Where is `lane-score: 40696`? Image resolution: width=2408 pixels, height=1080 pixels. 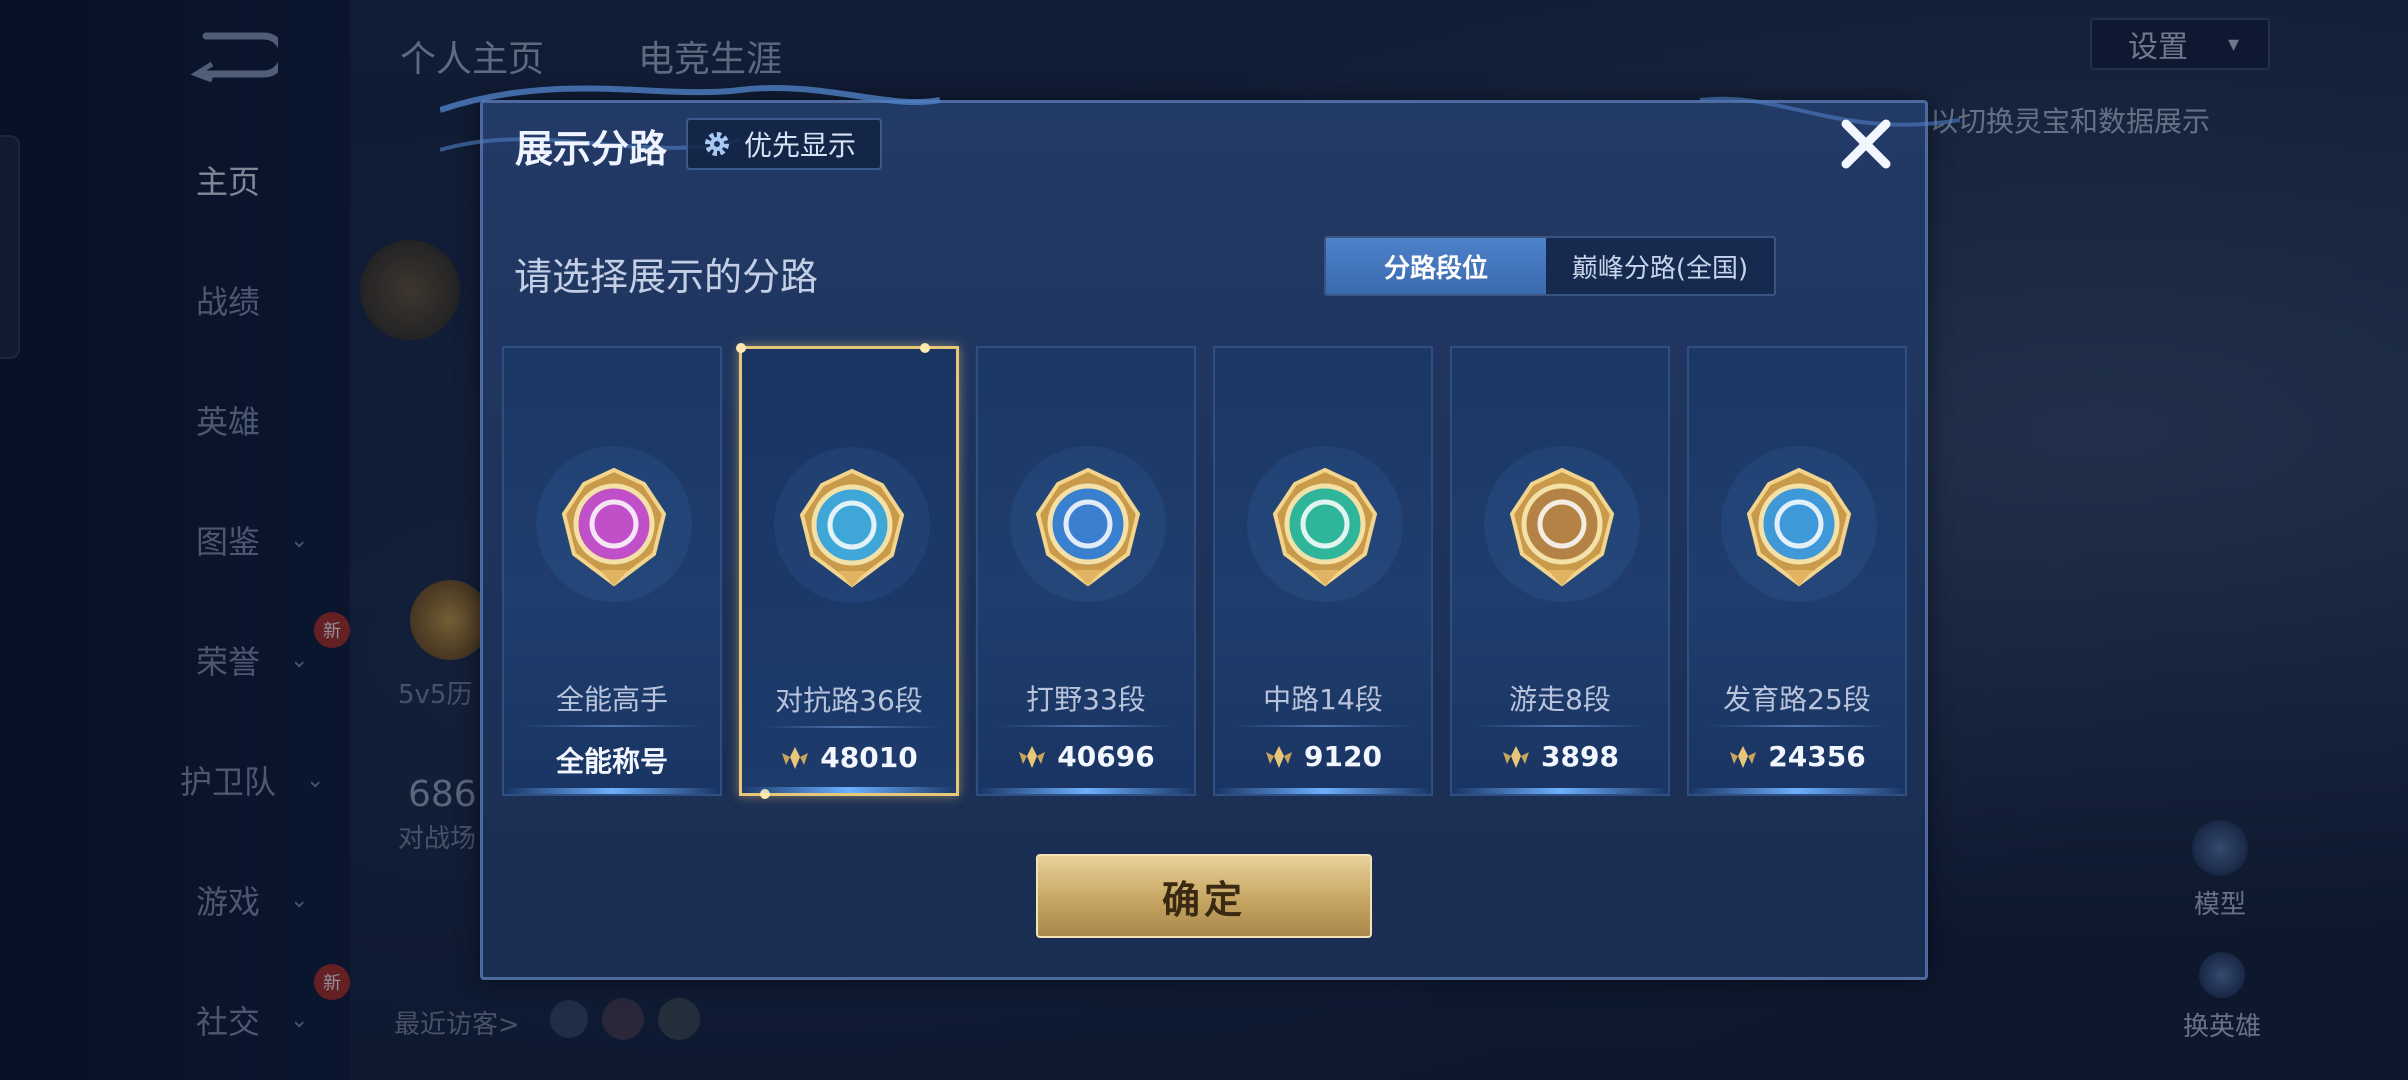 lane-score: 40696 is located at coordinates (1086, 756).